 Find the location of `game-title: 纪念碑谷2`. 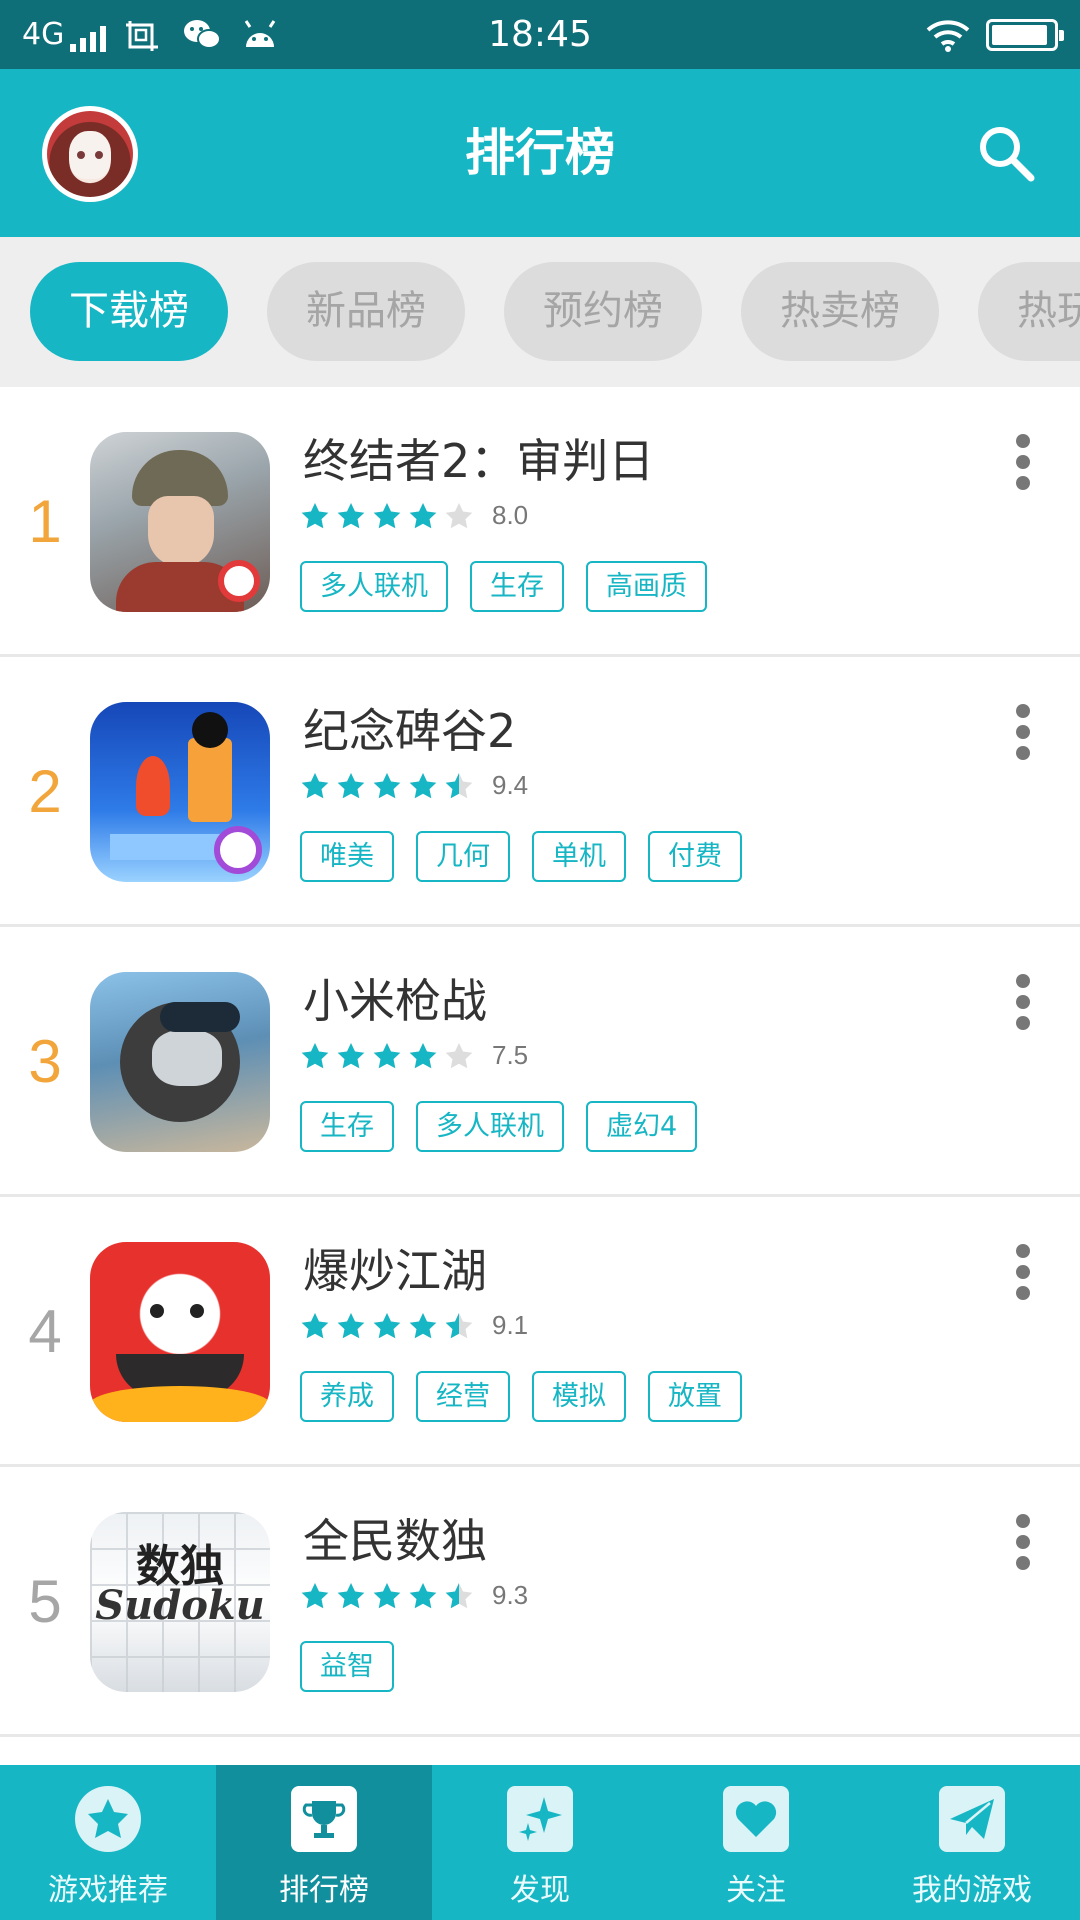

game-title: 纪念碑谷2 is located at coordinates (409, 728).